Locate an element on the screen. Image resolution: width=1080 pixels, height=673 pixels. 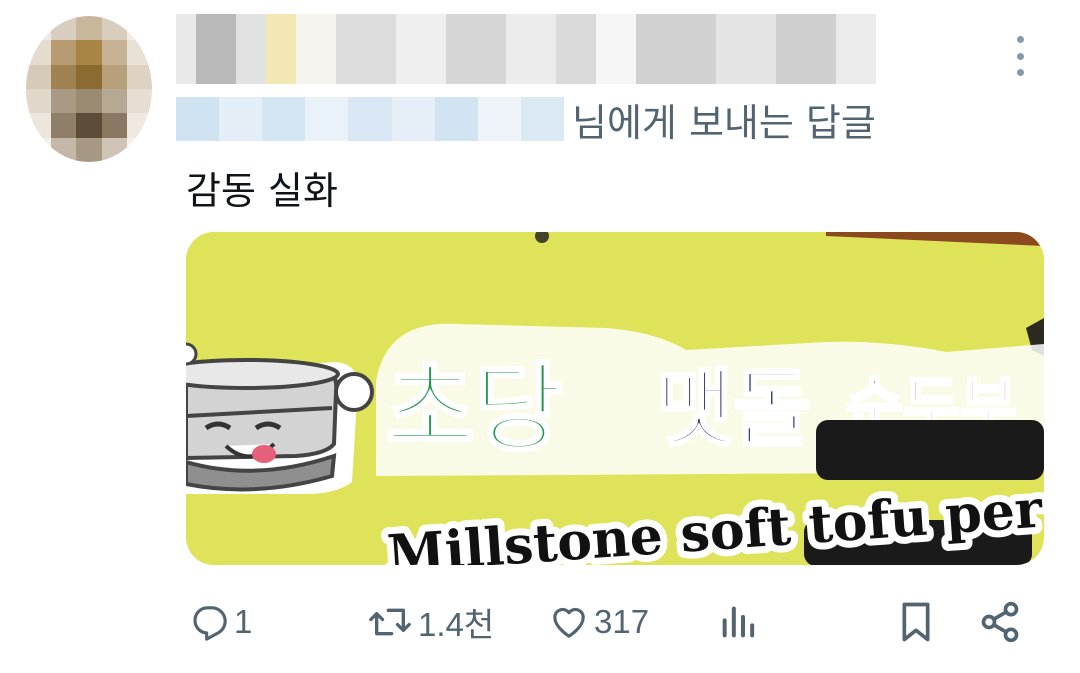
views-button is located at coordinates (738, 622).